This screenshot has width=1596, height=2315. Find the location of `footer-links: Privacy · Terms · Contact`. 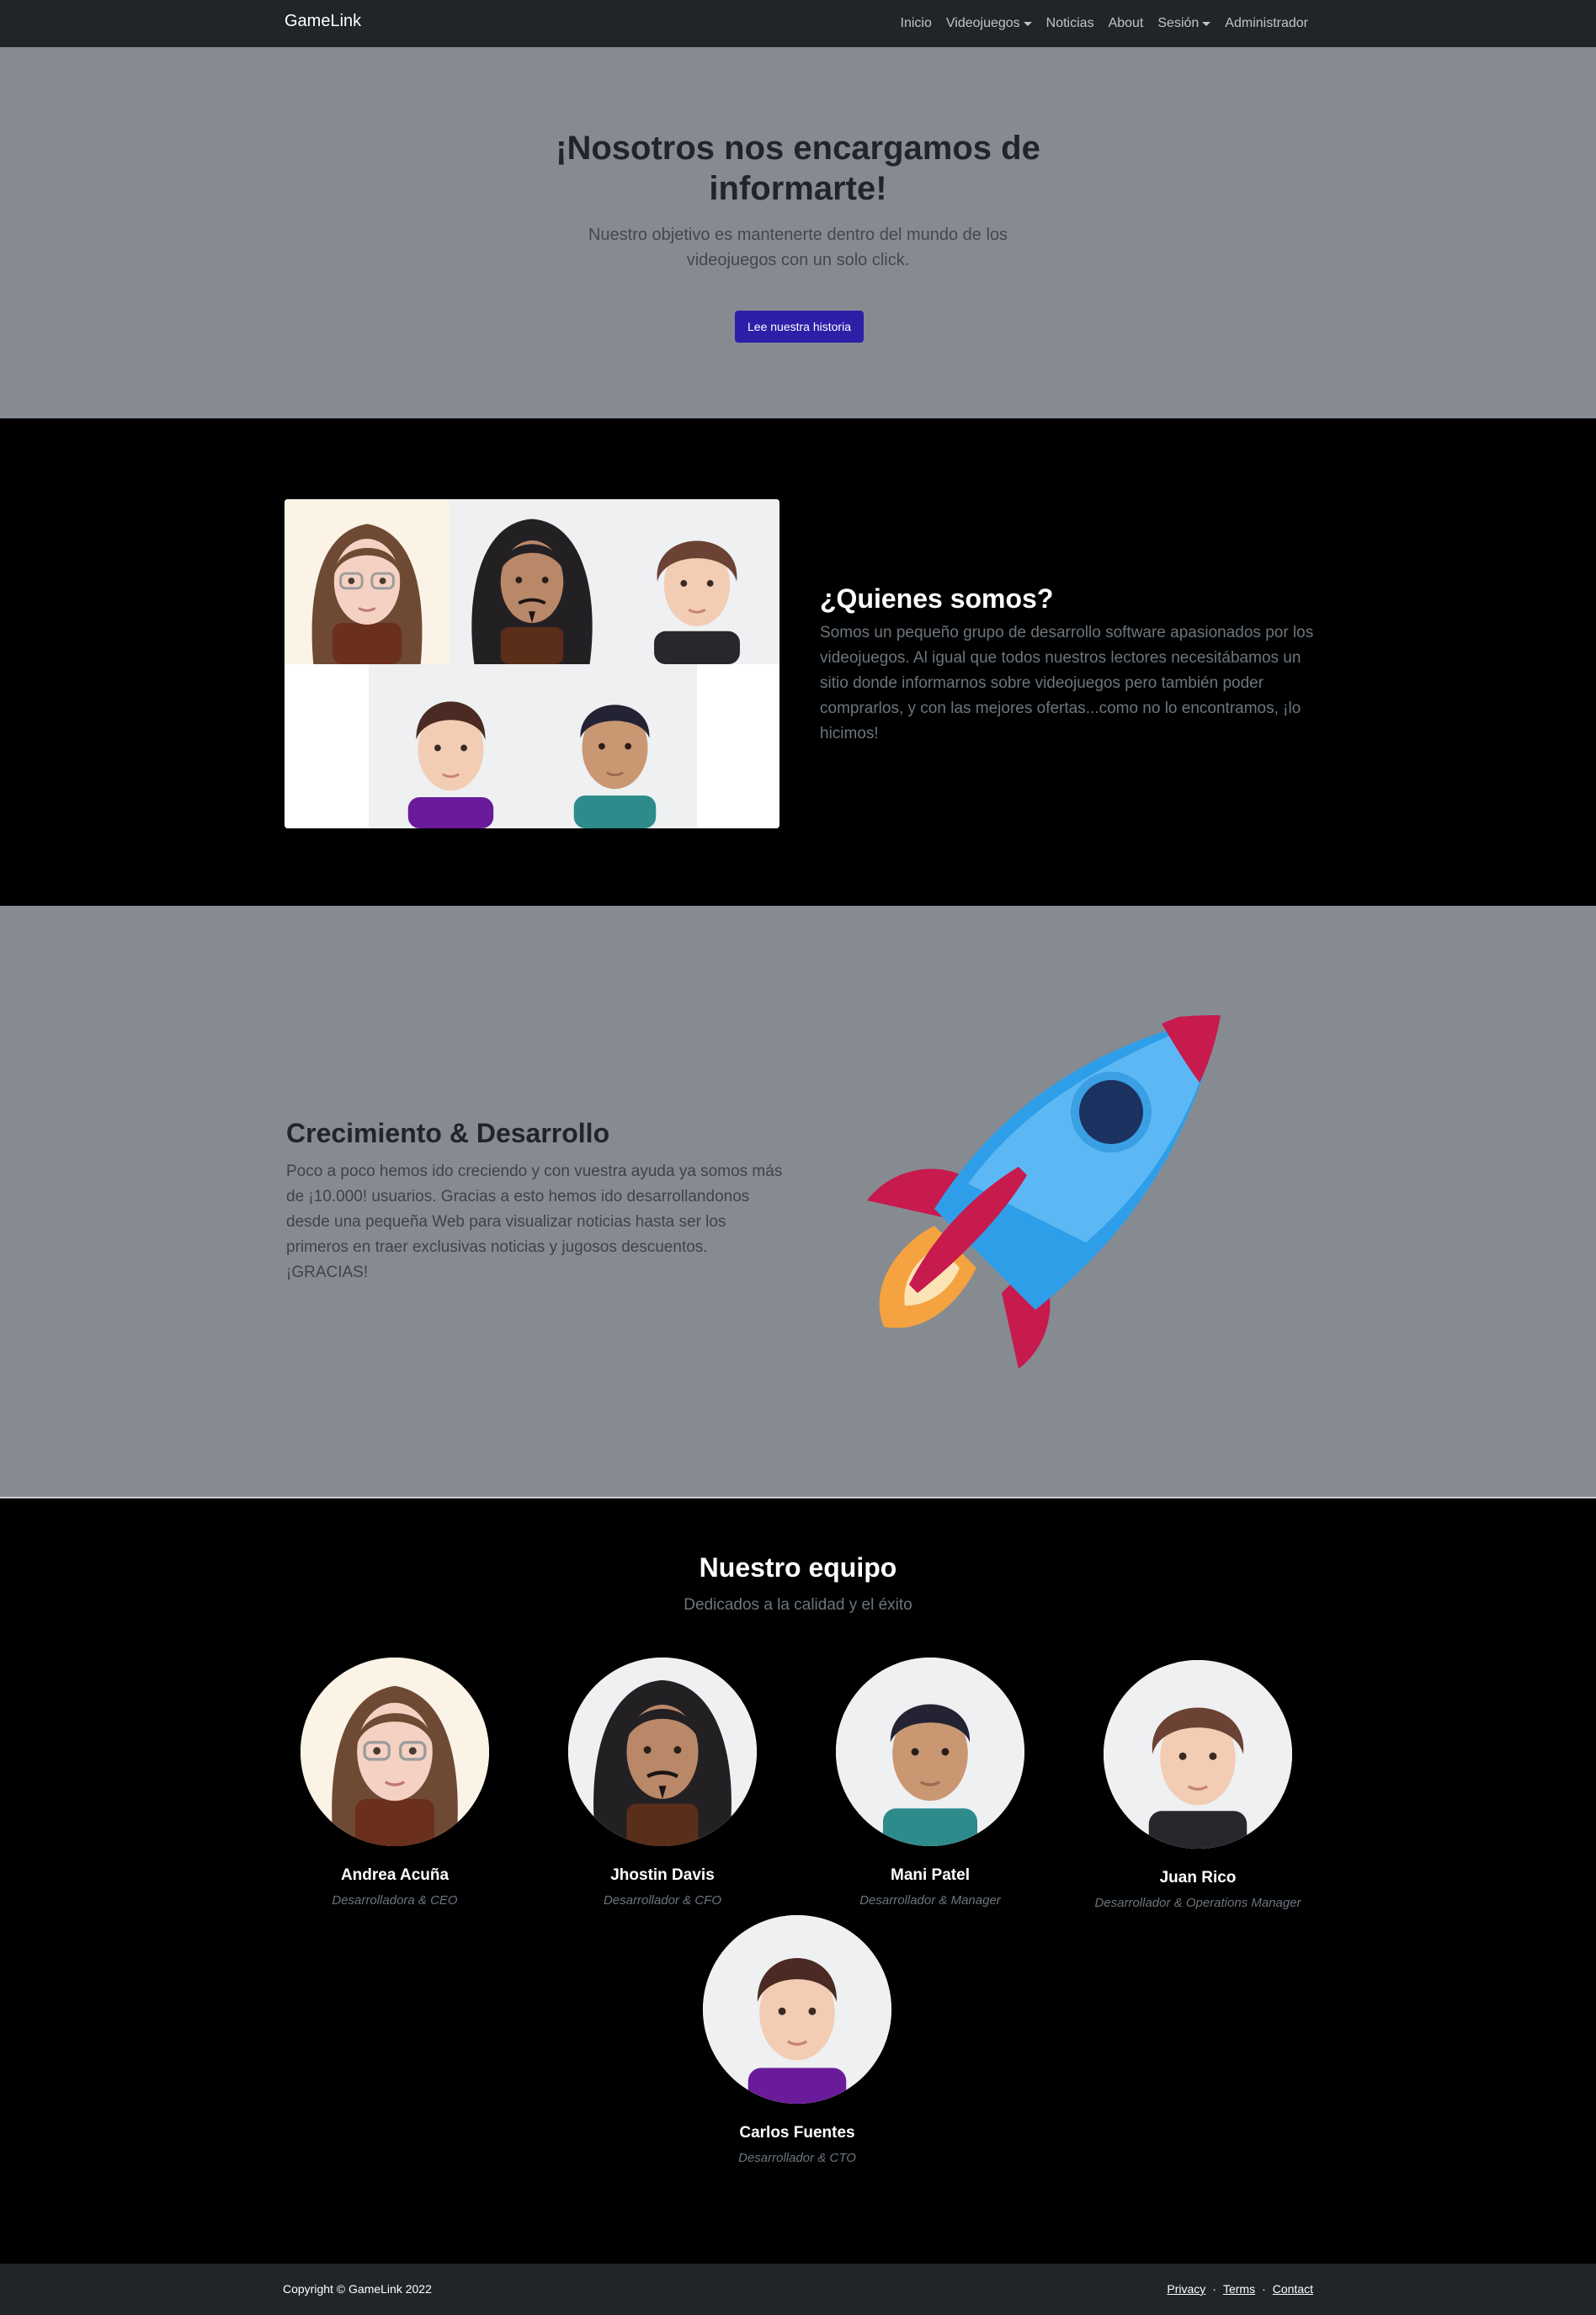

footer-links: Privacy · Terms · Contact is located at coordinates (1240, 2289).